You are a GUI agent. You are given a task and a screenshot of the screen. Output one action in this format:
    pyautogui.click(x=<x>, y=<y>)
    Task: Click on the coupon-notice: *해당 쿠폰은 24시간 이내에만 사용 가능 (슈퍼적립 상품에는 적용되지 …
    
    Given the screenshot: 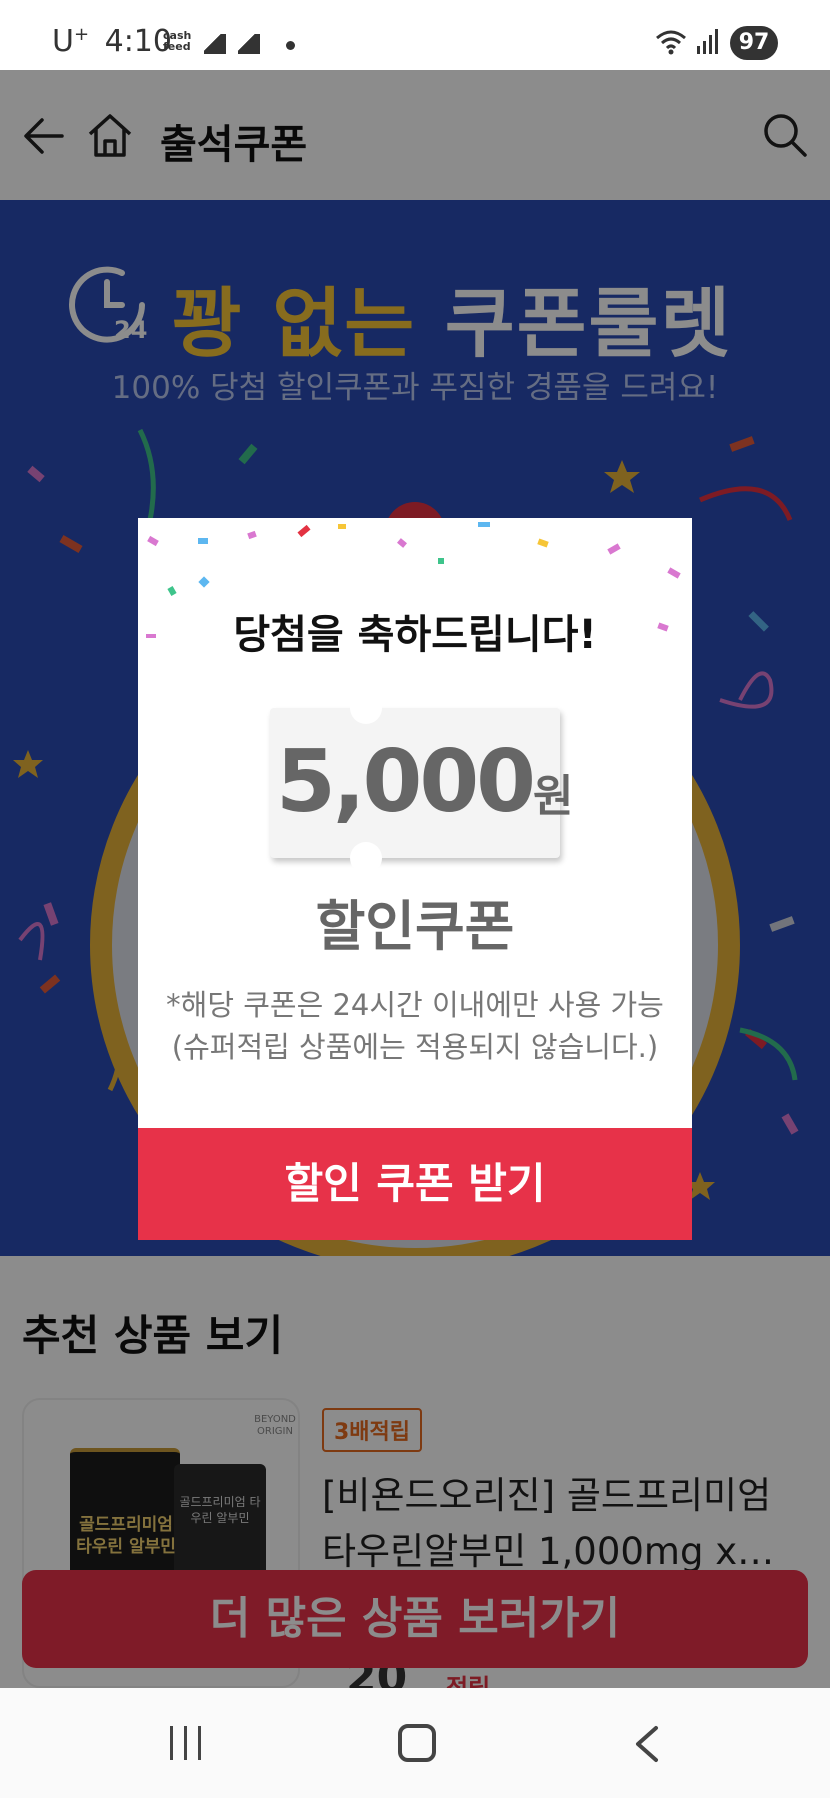 What is the action you would take?
    pyautogui.click(x=415, y=1026)
    